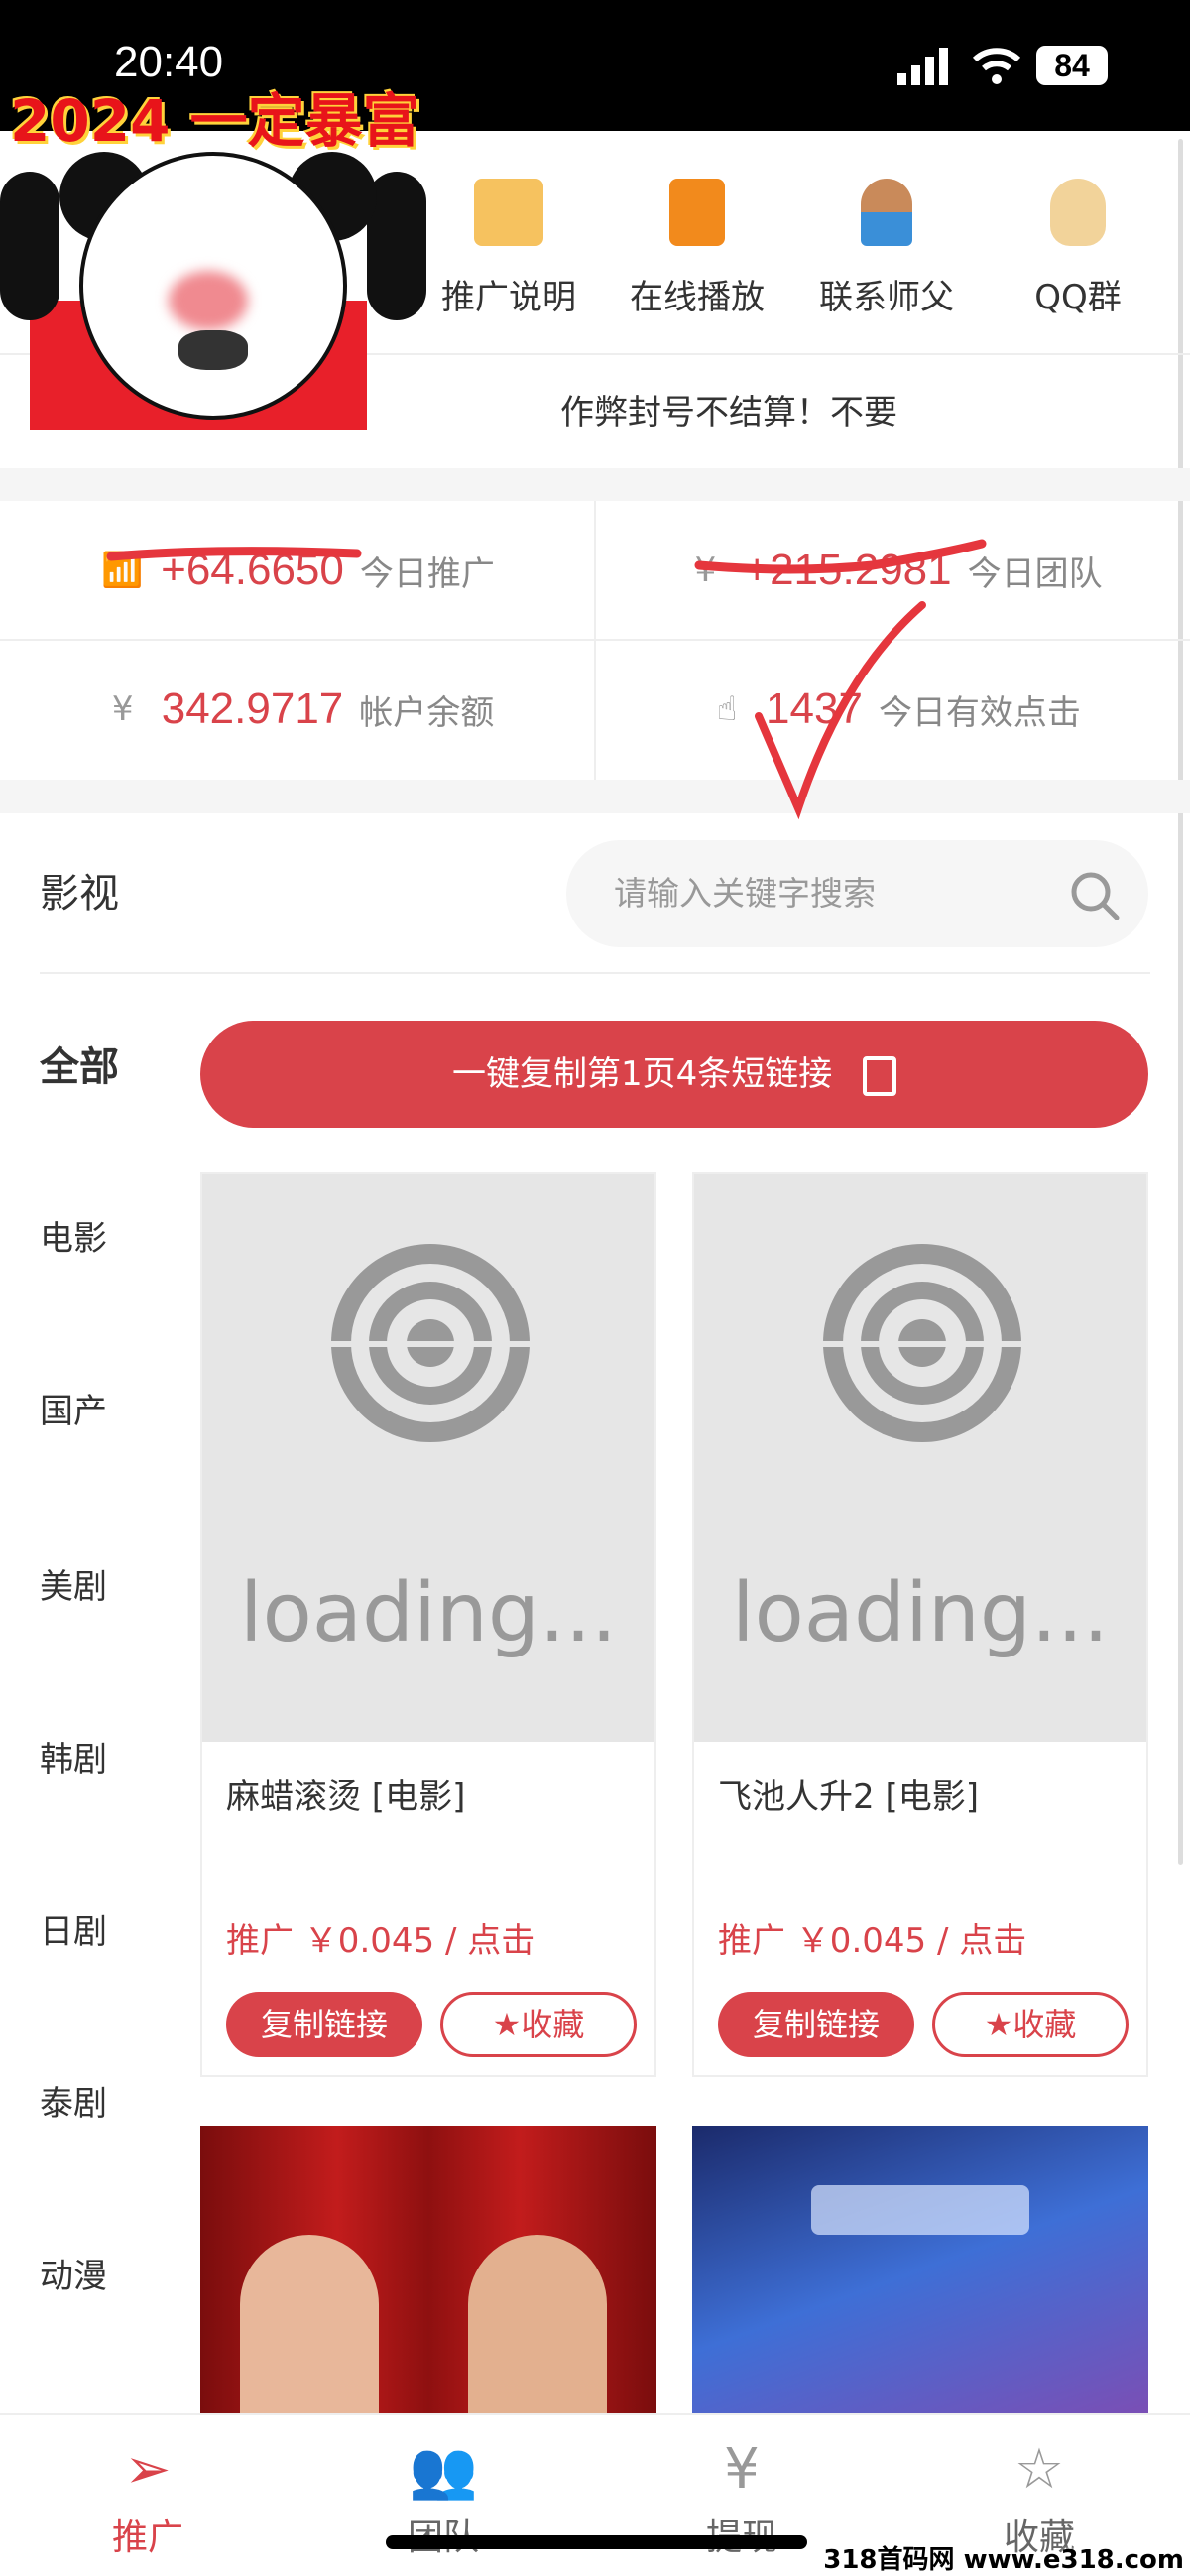 The width and height of the screenshot is (1190, 2576). Describe the element at coordinates (674, 1074) in the screenshot. I see `copy-all-links-button: 一键复制第1页4条短链接` at that location.